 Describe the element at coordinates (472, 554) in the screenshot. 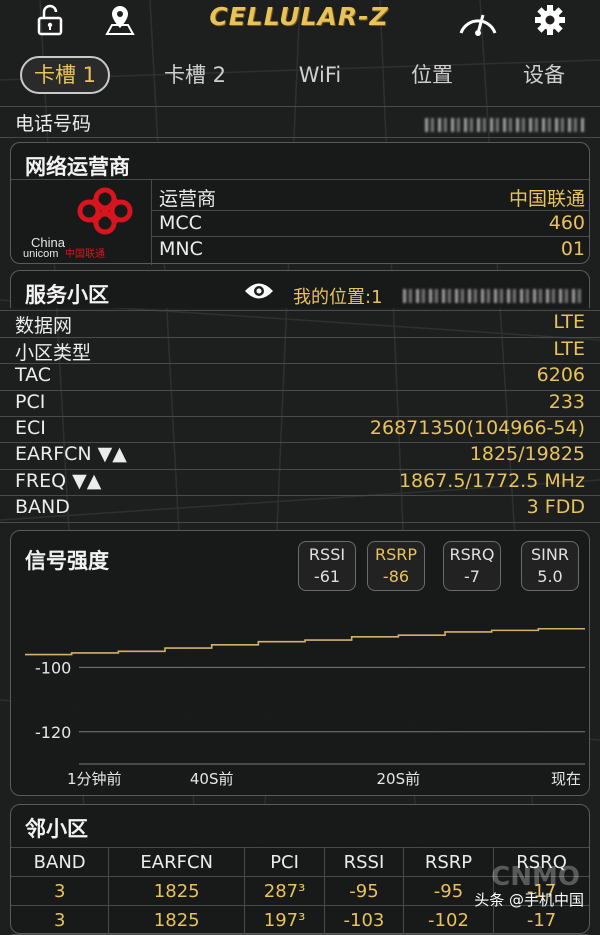

I see `metric-rsrq-name: RSRQ` at that location.